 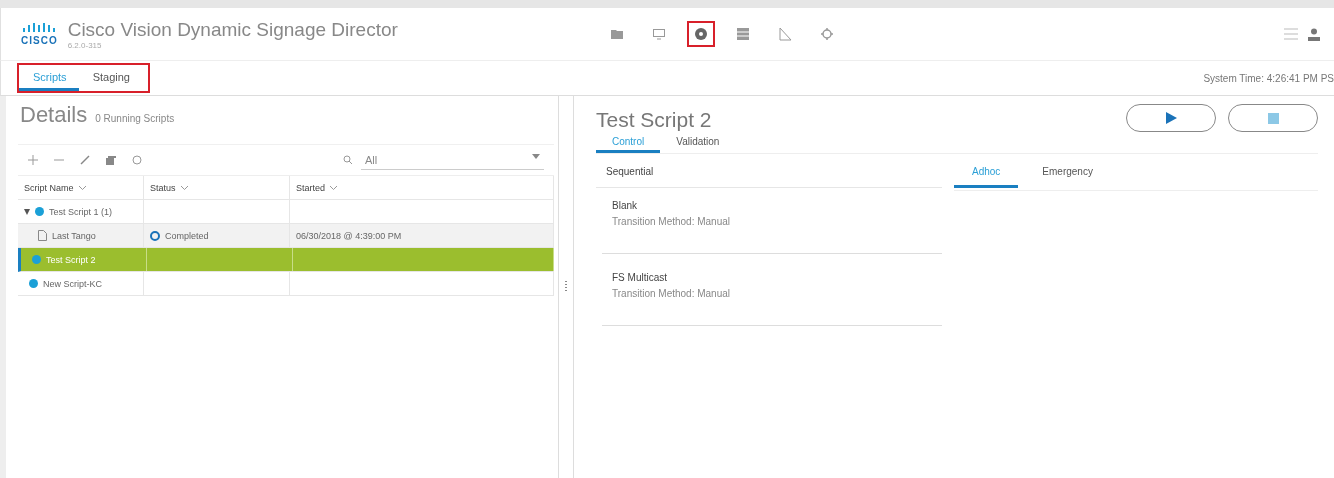 I want to click on logo-bars-icon, so click(x=39, y=27).